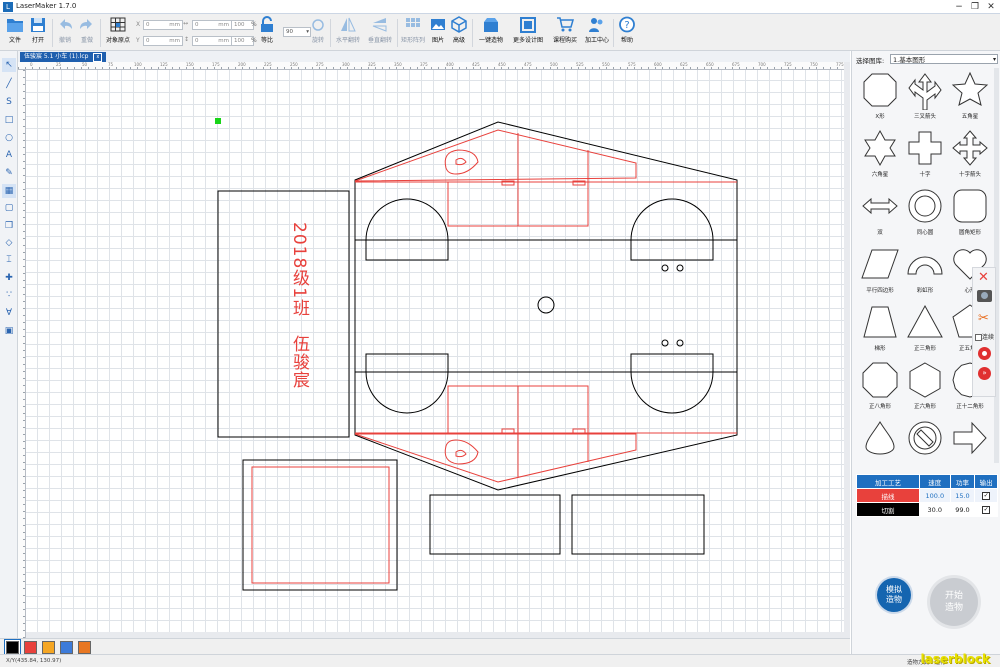 The width and height of the screenshot is (1000, 667). Describe the element at coordinates (9, 278) in the screenshot. I see `puzzle-tool-icon: ✚` at that location.